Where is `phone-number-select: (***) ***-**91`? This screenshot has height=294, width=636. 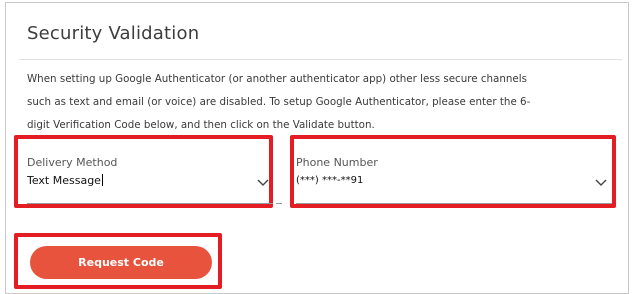 phone-number-select: (***) ***-**91 is located at coordinates (329, 180).